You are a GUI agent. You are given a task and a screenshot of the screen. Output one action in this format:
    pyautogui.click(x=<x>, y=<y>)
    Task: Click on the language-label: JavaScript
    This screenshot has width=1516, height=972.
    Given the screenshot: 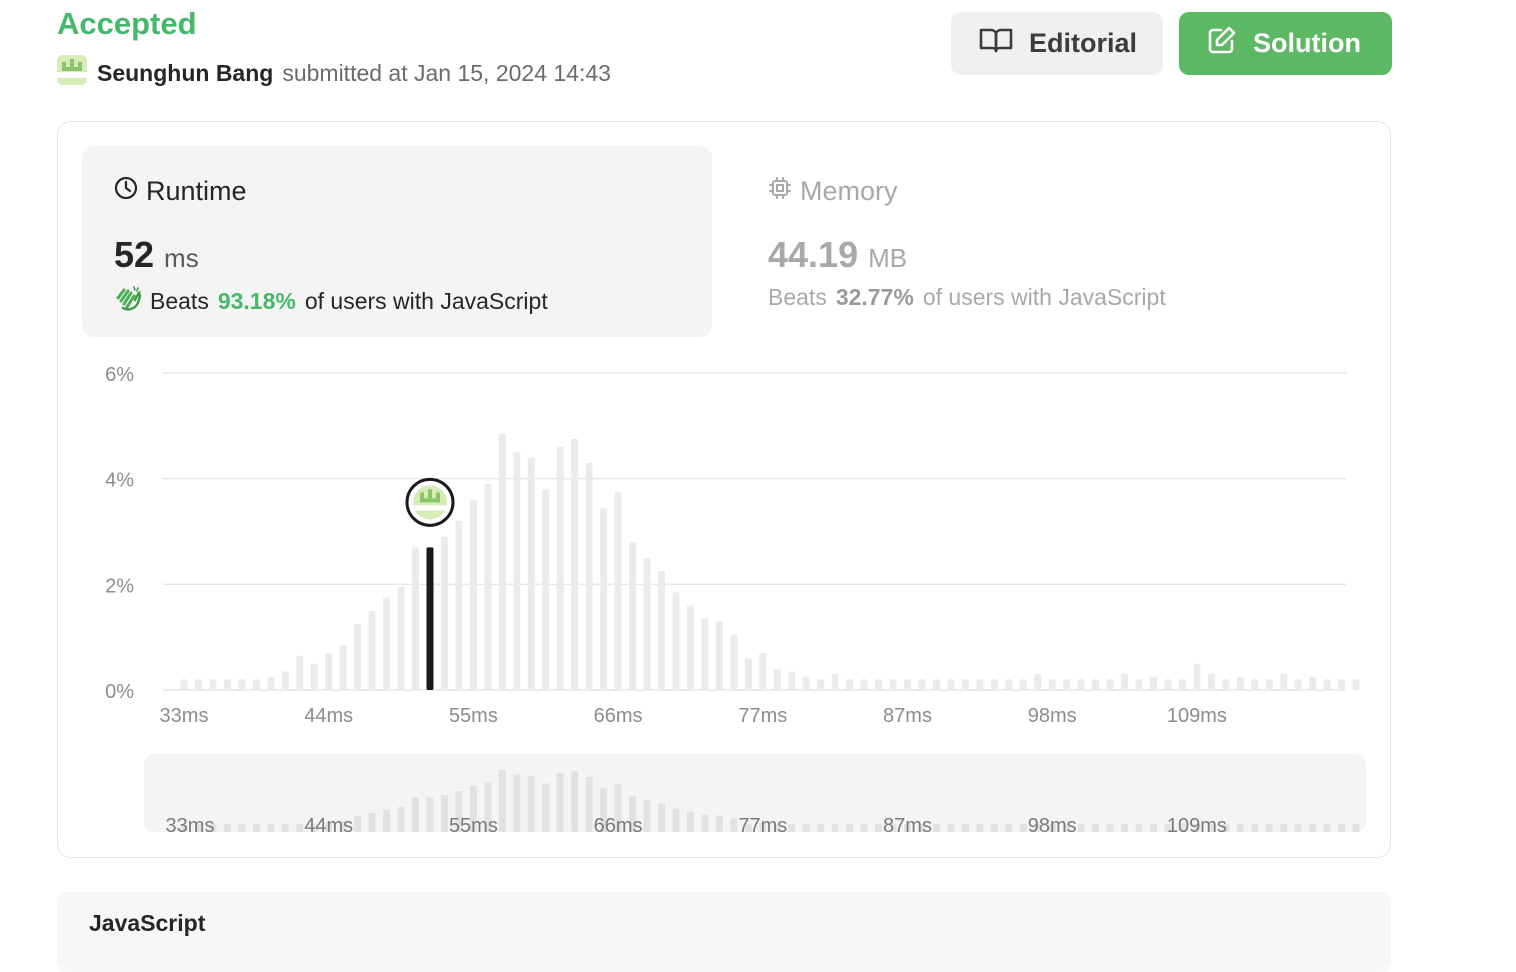 What is the action you would take?
    pyautogui.click(x=147, y=923)
    